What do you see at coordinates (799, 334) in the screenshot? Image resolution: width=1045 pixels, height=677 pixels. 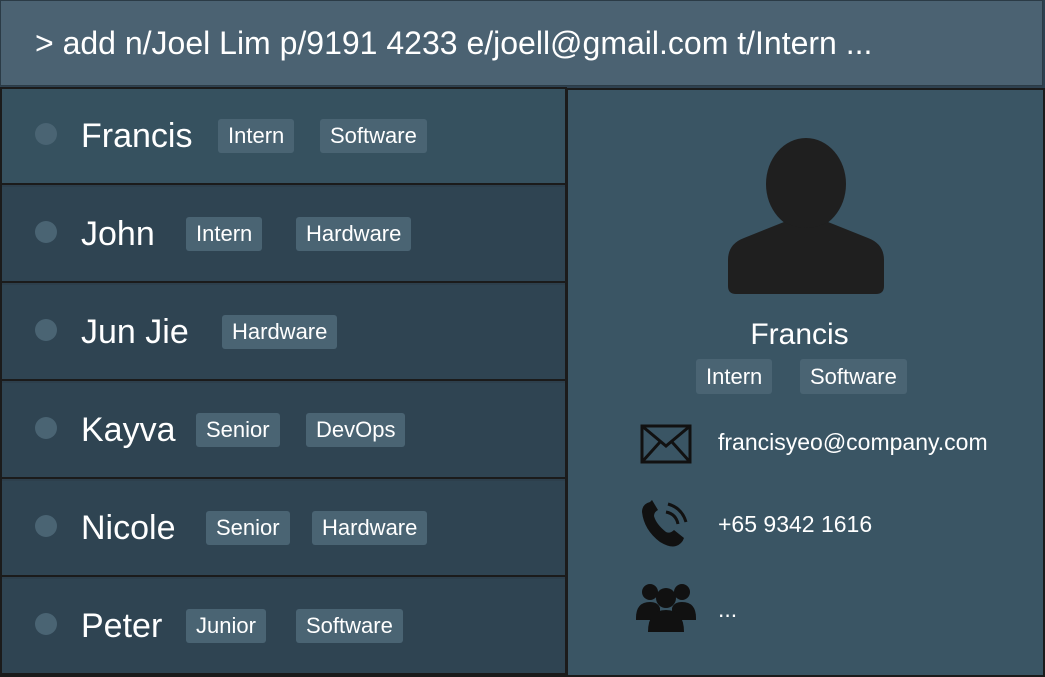 I see `detail-person-name: Francis` at bounding box center [799, 334].